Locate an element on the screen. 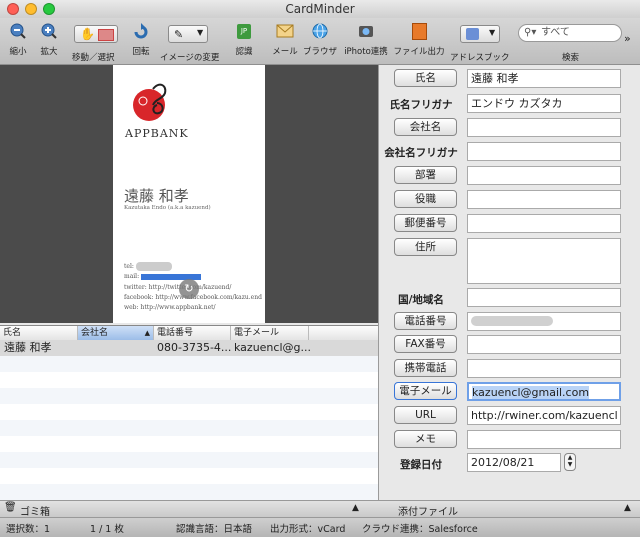  zoom-in-icon is located at coordinates (49, 31).